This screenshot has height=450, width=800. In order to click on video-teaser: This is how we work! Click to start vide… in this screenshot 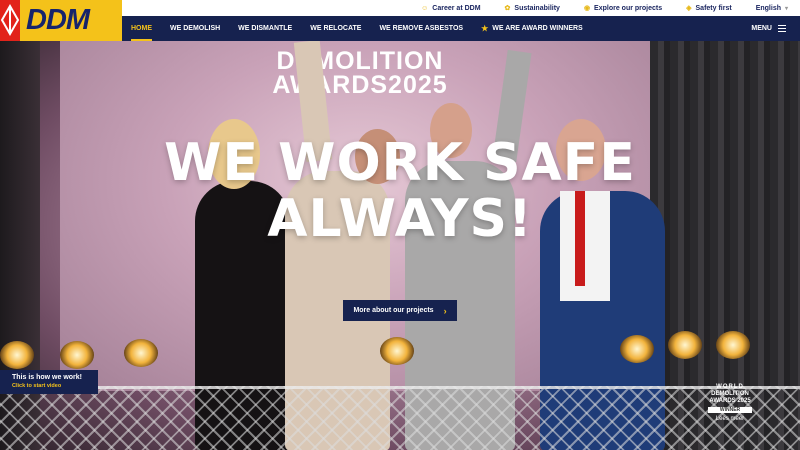, I will do `click(49, 382)`.